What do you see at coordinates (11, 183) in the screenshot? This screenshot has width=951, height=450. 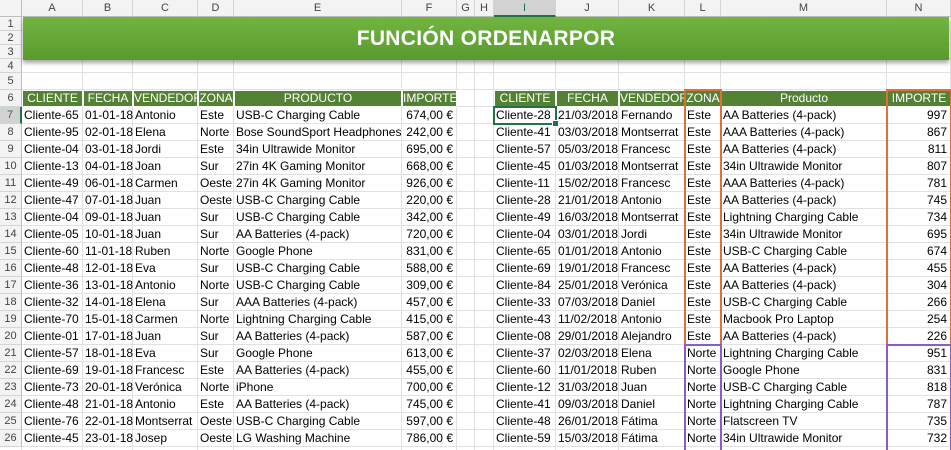 I see `row-header-11: 11` at bounding box center [11, 183].